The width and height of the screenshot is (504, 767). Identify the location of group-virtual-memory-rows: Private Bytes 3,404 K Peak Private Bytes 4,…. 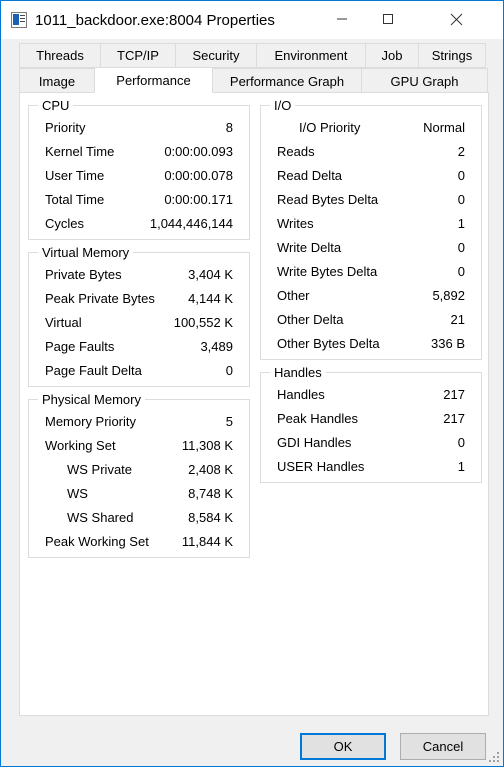
(139, 317).